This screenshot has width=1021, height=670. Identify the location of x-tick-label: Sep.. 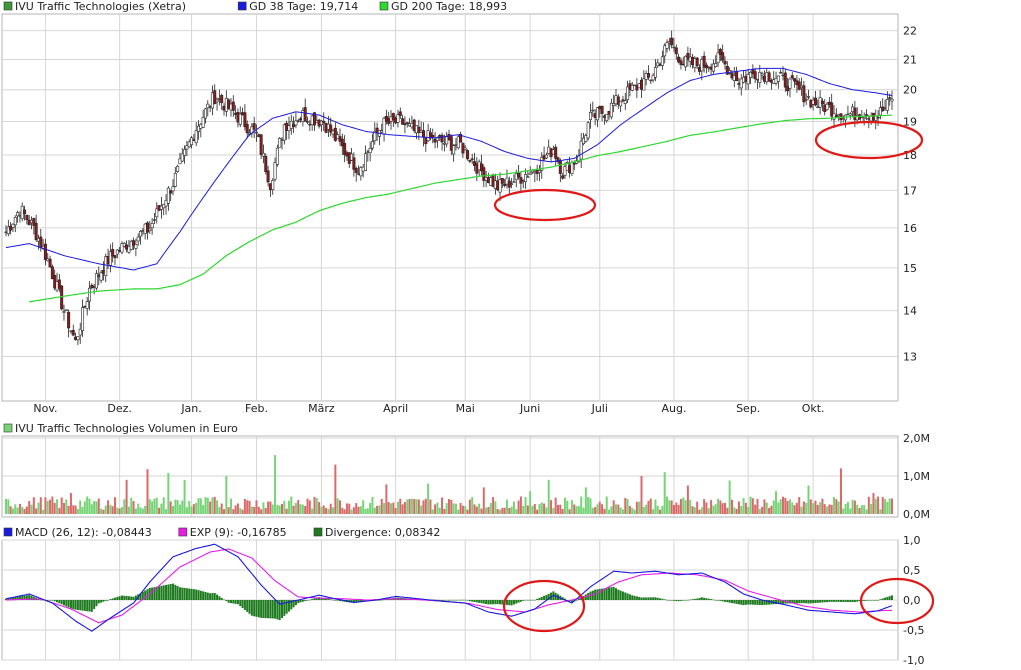
(748, 408).